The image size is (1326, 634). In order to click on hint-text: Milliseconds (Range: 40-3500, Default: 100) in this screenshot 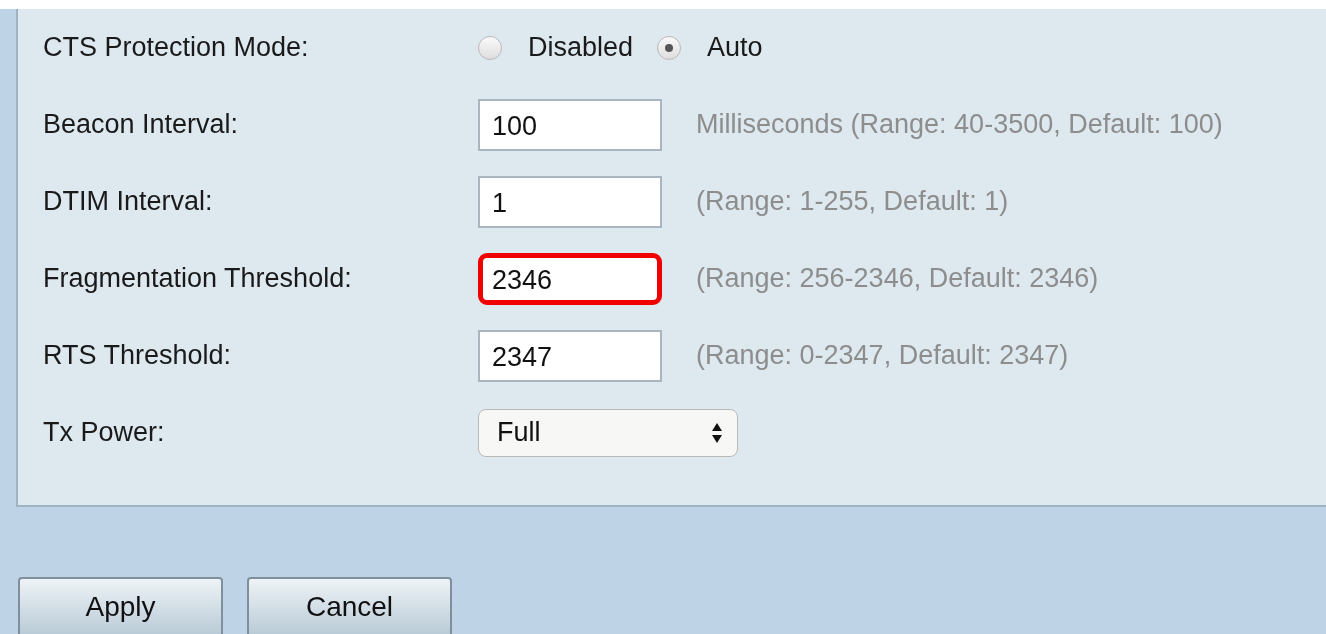, I will do `click(959, 124)`.